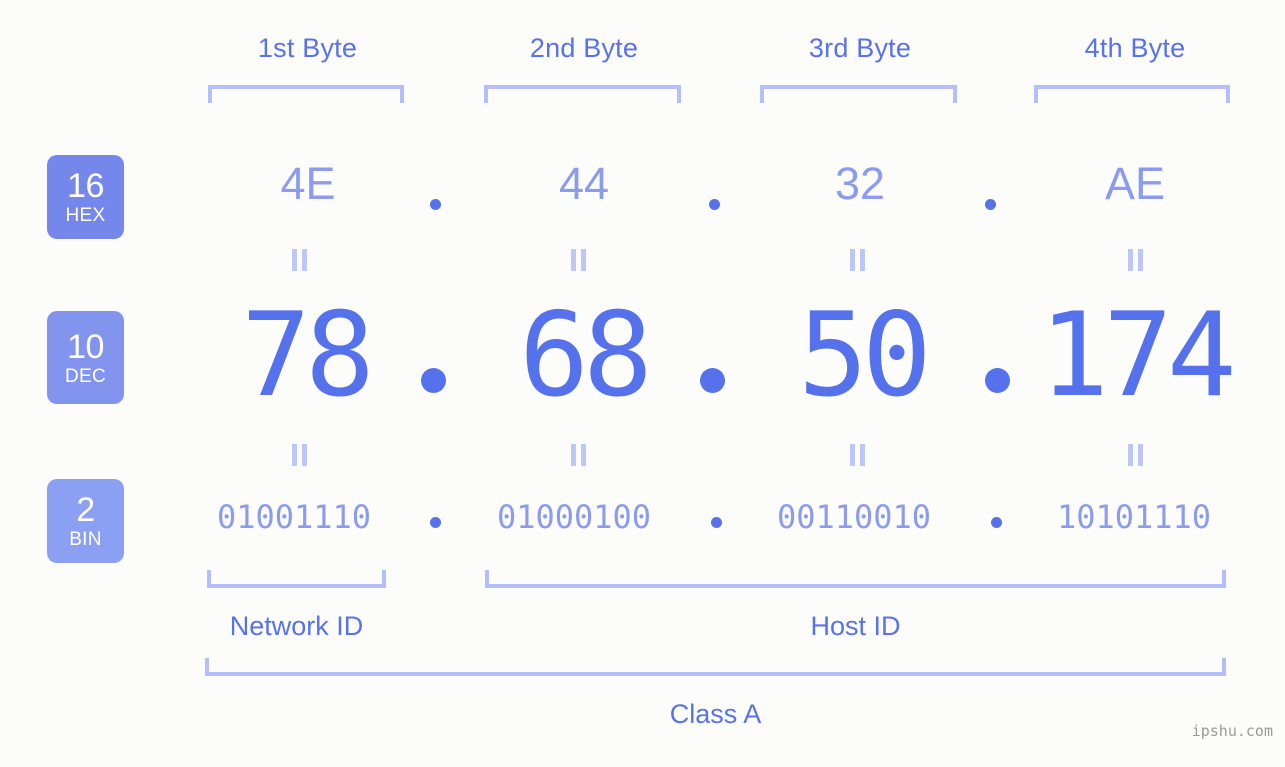  Describe the element at coordinates (1135, 183) in the screenshot. I see `hex-octet-4: AE` at that location.